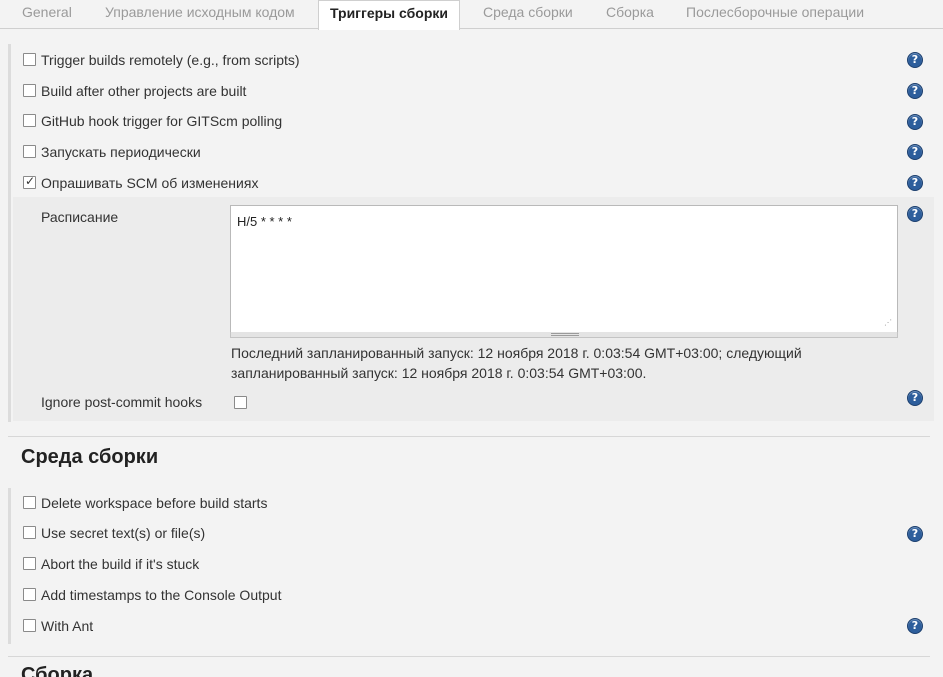 The height and width of the screenshot is (677, 943). I want to click on resize-grip-icon, so click(565, 334).